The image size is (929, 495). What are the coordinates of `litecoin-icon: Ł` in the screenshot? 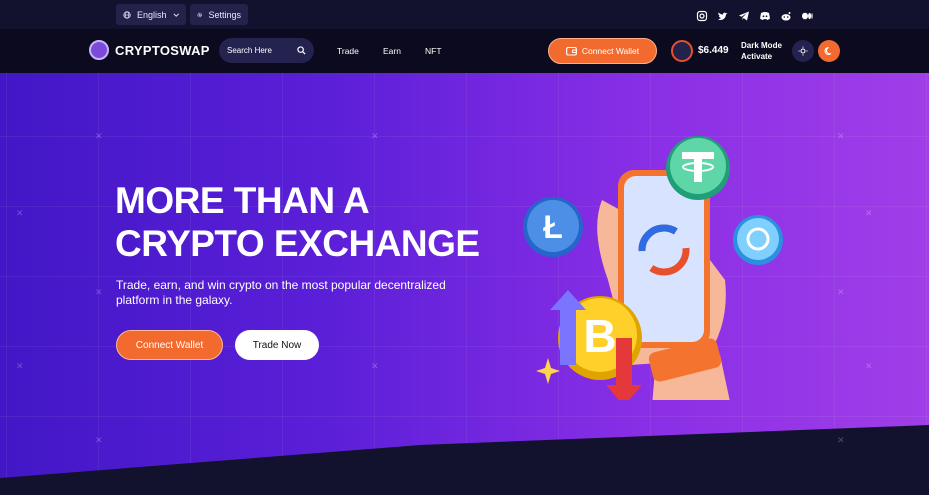 It's located at (553, 227).